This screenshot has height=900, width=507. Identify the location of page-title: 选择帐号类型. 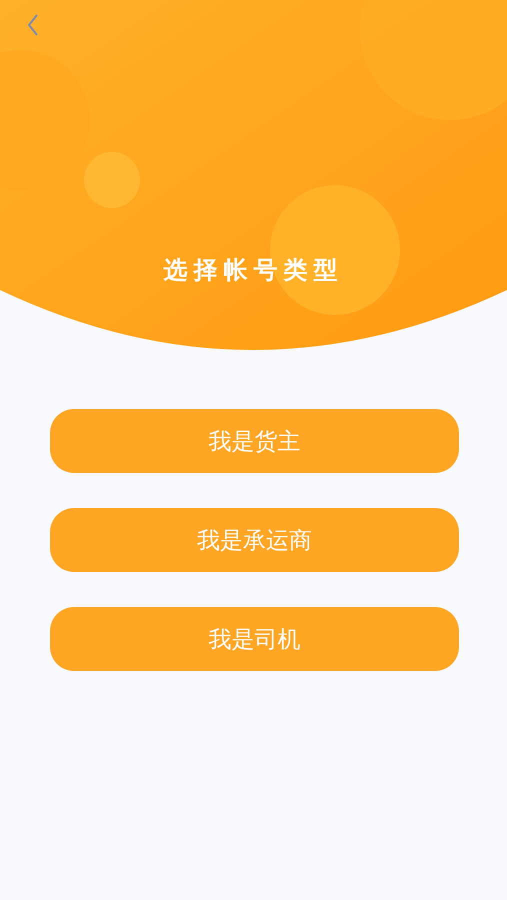
(253, 270).